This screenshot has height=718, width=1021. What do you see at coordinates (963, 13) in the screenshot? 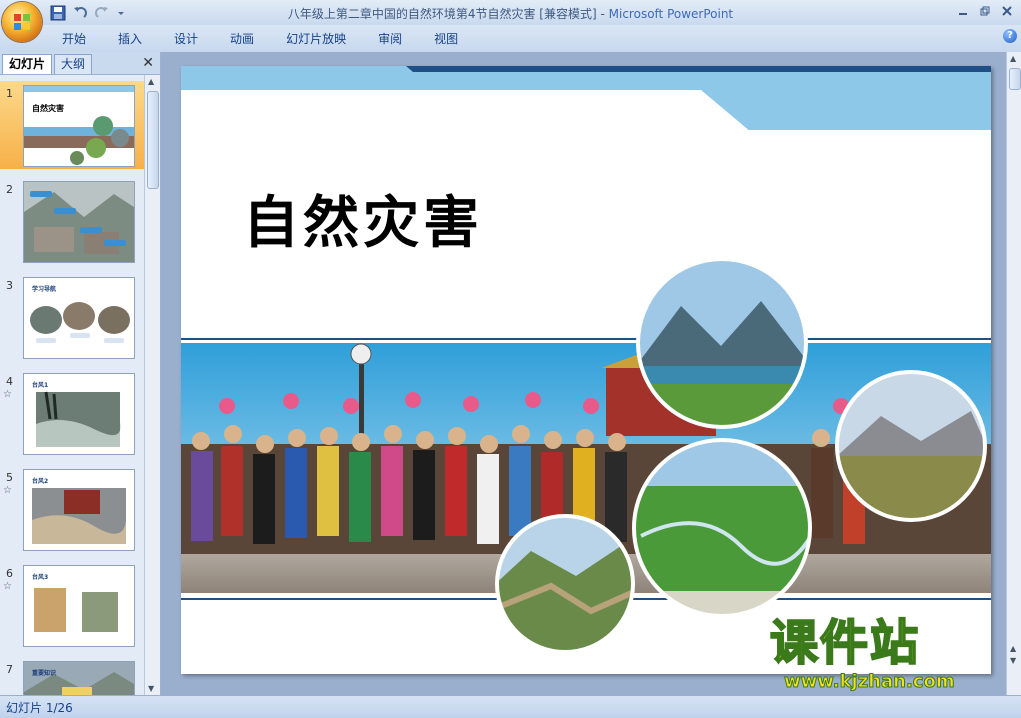
I see `minimize-icon` at bounding box center [963, 13].